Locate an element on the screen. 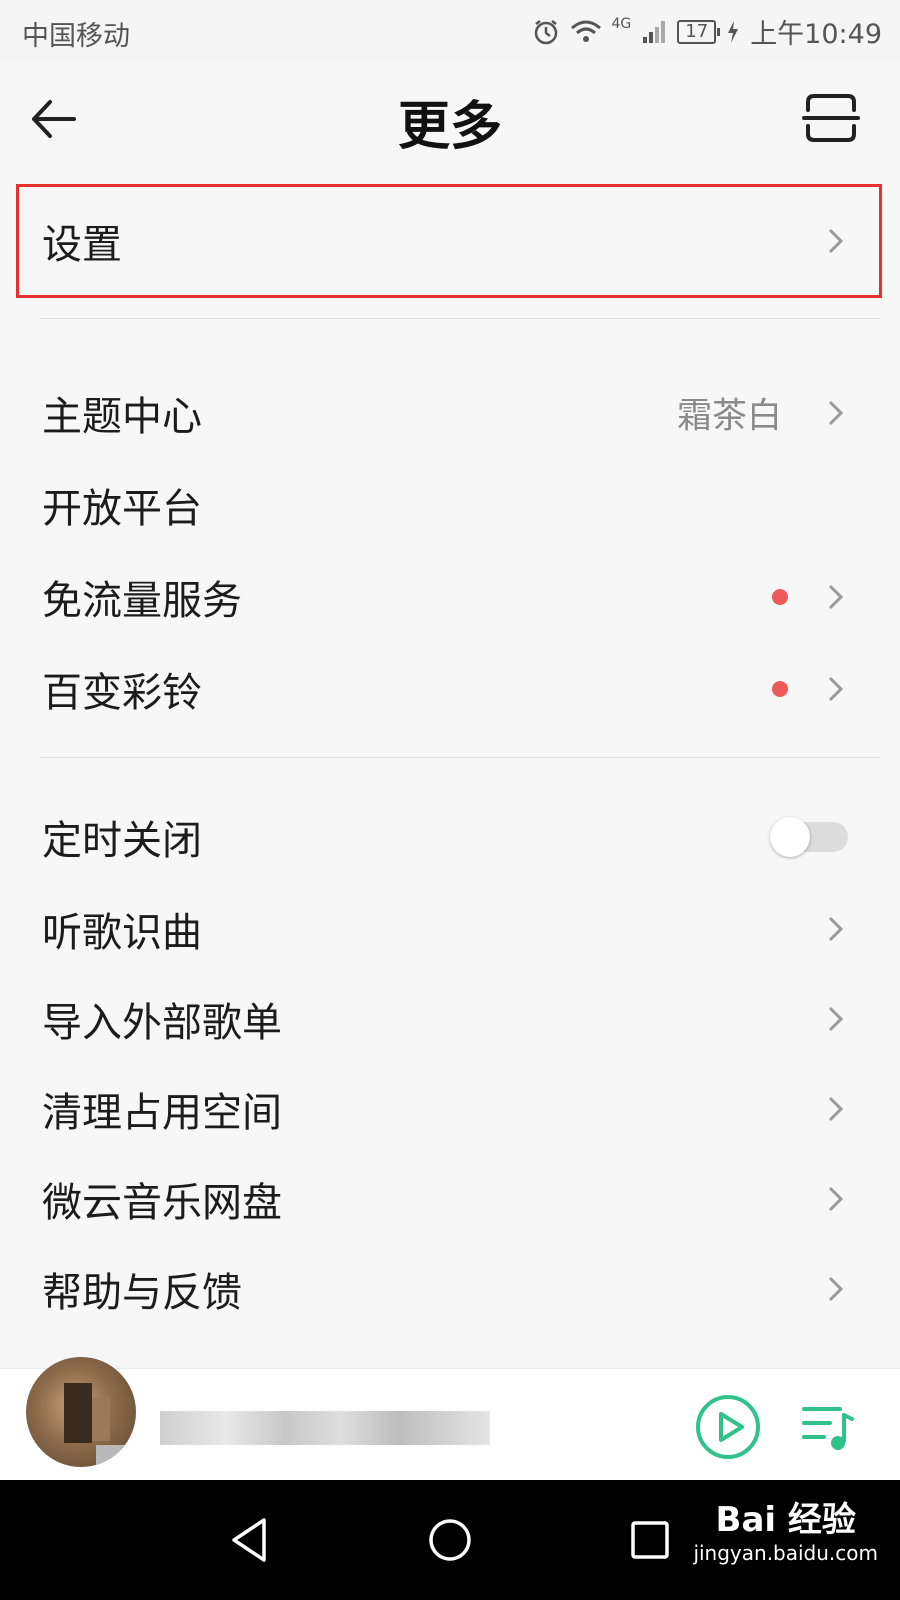  menu-item-clean-storage: 清理占用空间 is located at coordinates (450, 1109).